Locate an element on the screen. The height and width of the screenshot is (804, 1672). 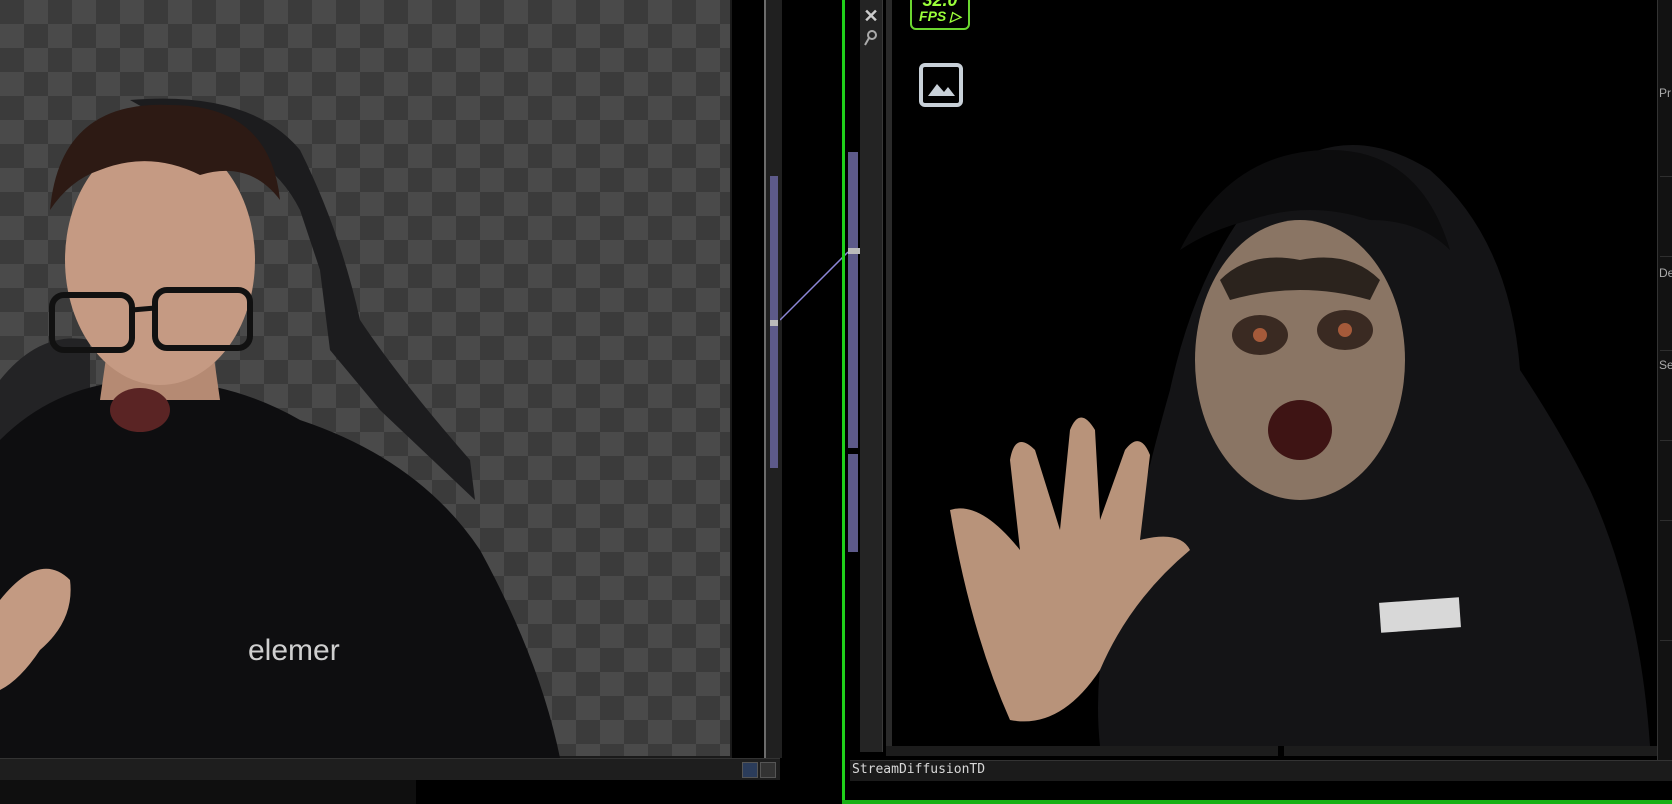
node-input-connector is located at coordinates (853, 300).